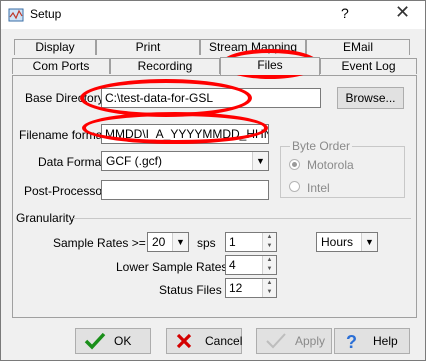  What do you see at coordinates (16, 15) in the screenshot?
I see `app-icon` at bounding box center [16, 15].